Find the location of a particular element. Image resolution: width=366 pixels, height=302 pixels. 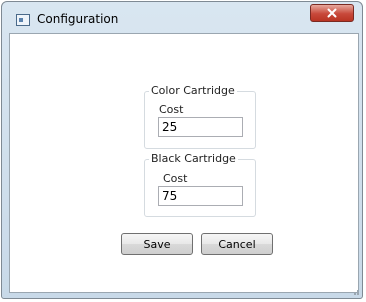

save-button: Save is located at coordinates (157, 244).